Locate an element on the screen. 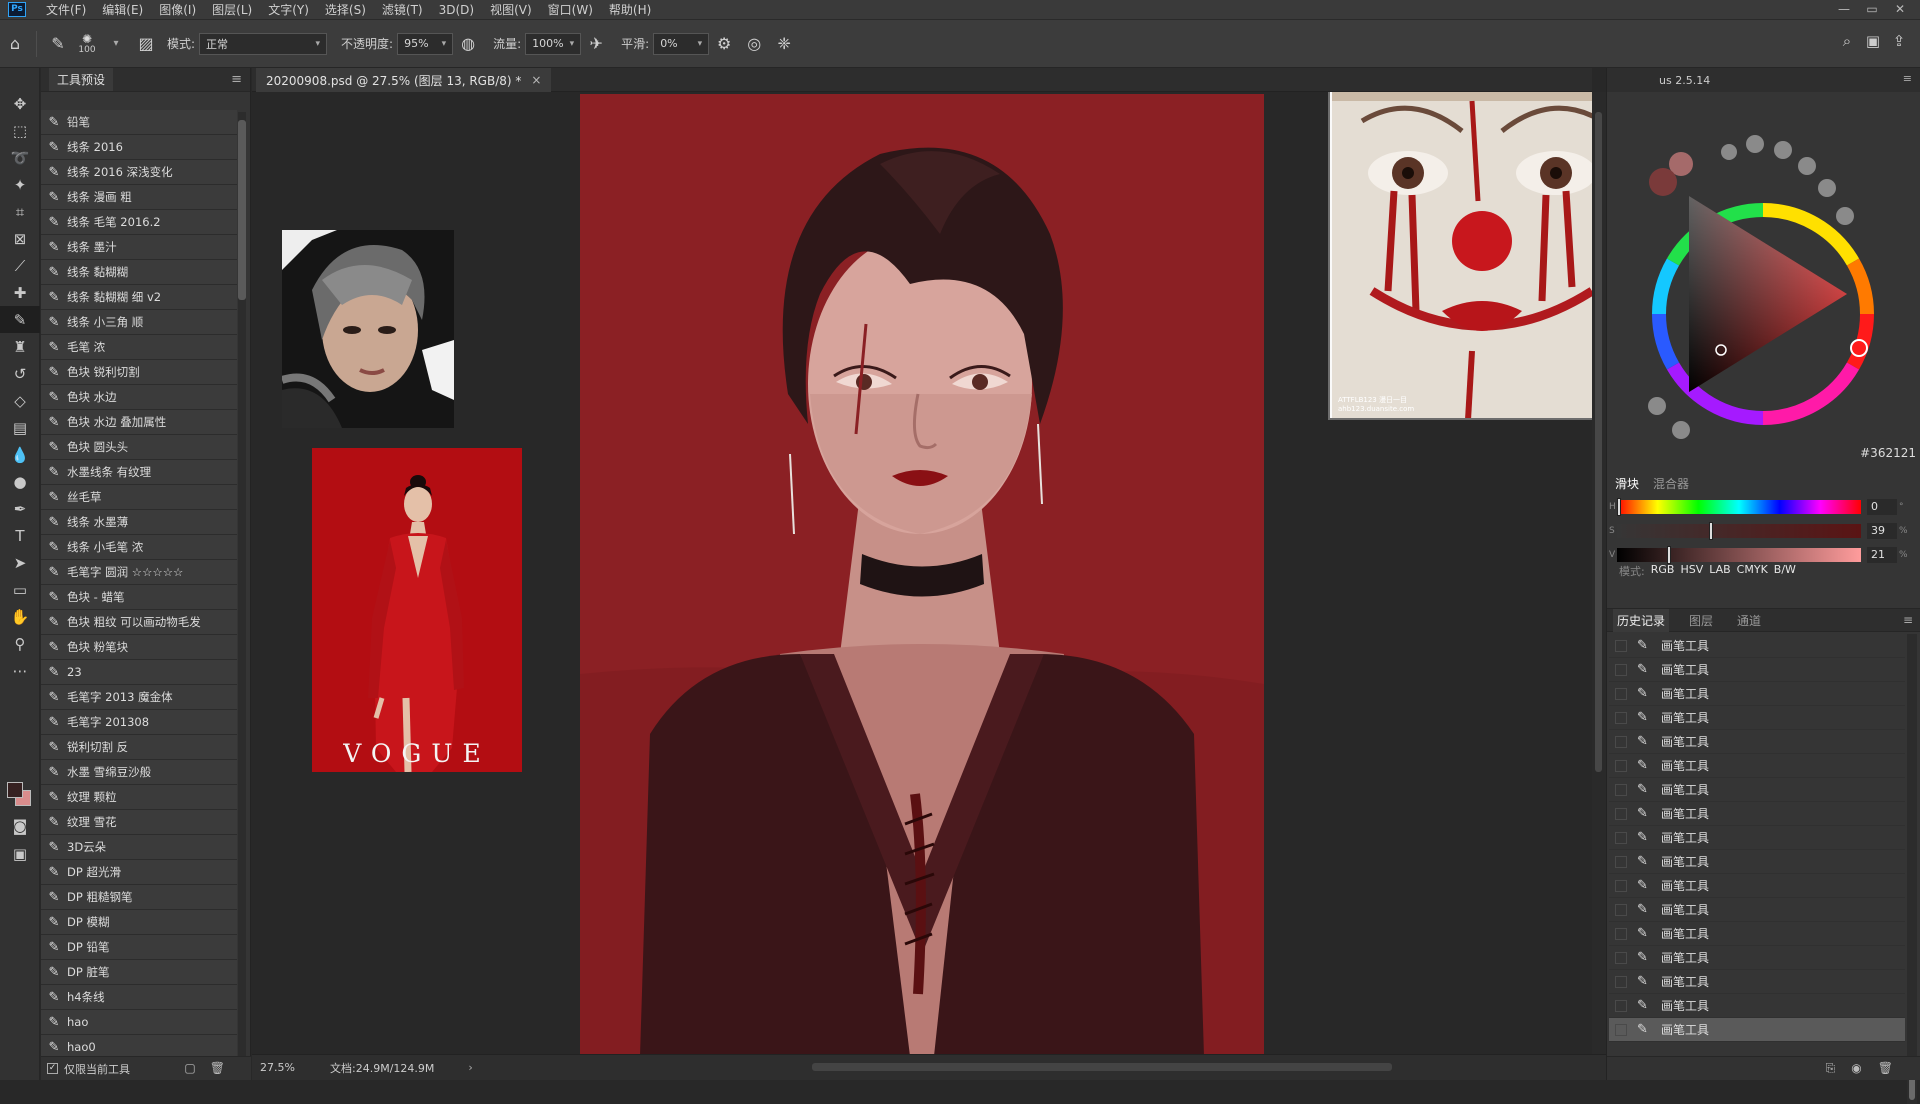  preset-item: ✎ 纹理 颗粒 is located at coordinates (139, 797).